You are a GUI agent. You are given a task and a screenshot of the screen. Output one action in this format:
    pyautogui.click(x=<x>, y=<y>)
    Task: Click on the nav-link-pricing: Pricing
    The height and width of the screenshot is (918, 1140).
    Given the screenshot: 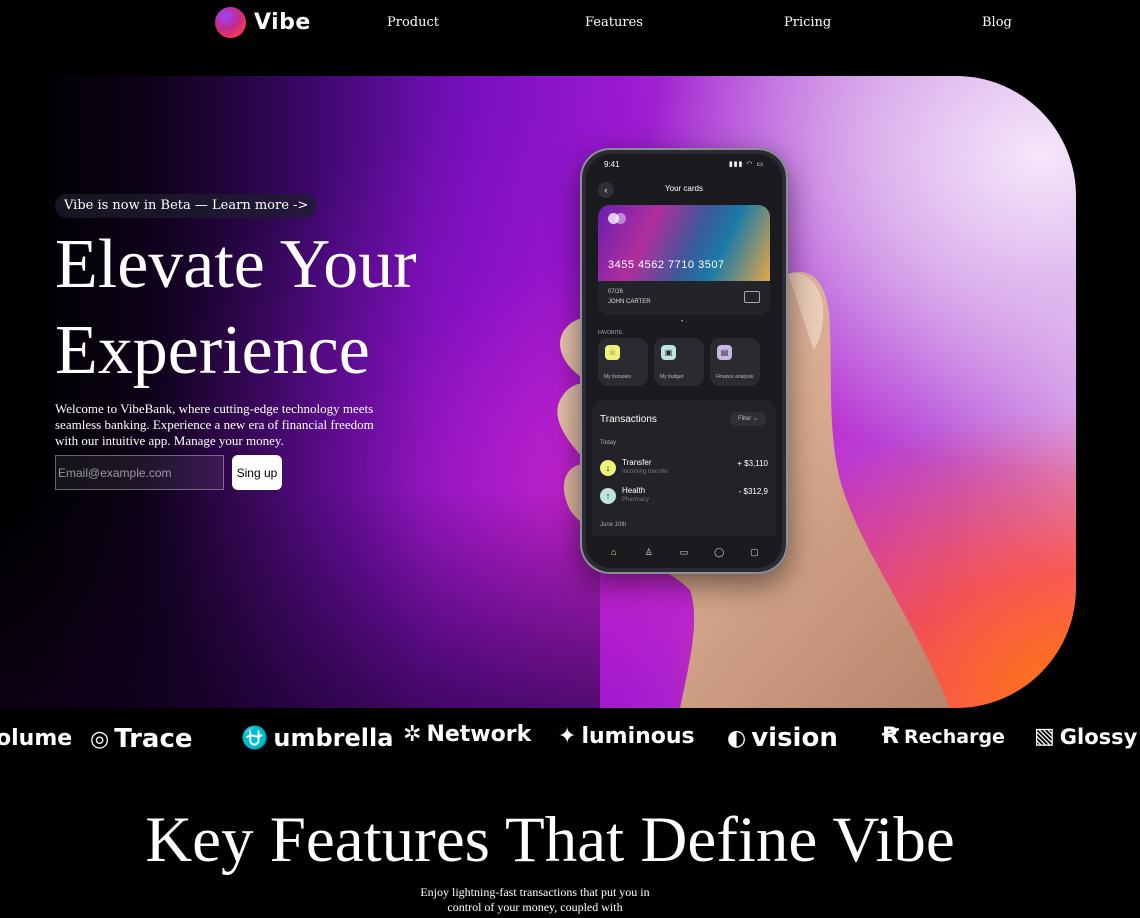 What is the action you would take?
    pyautogui.click(x=807, y=22)
    